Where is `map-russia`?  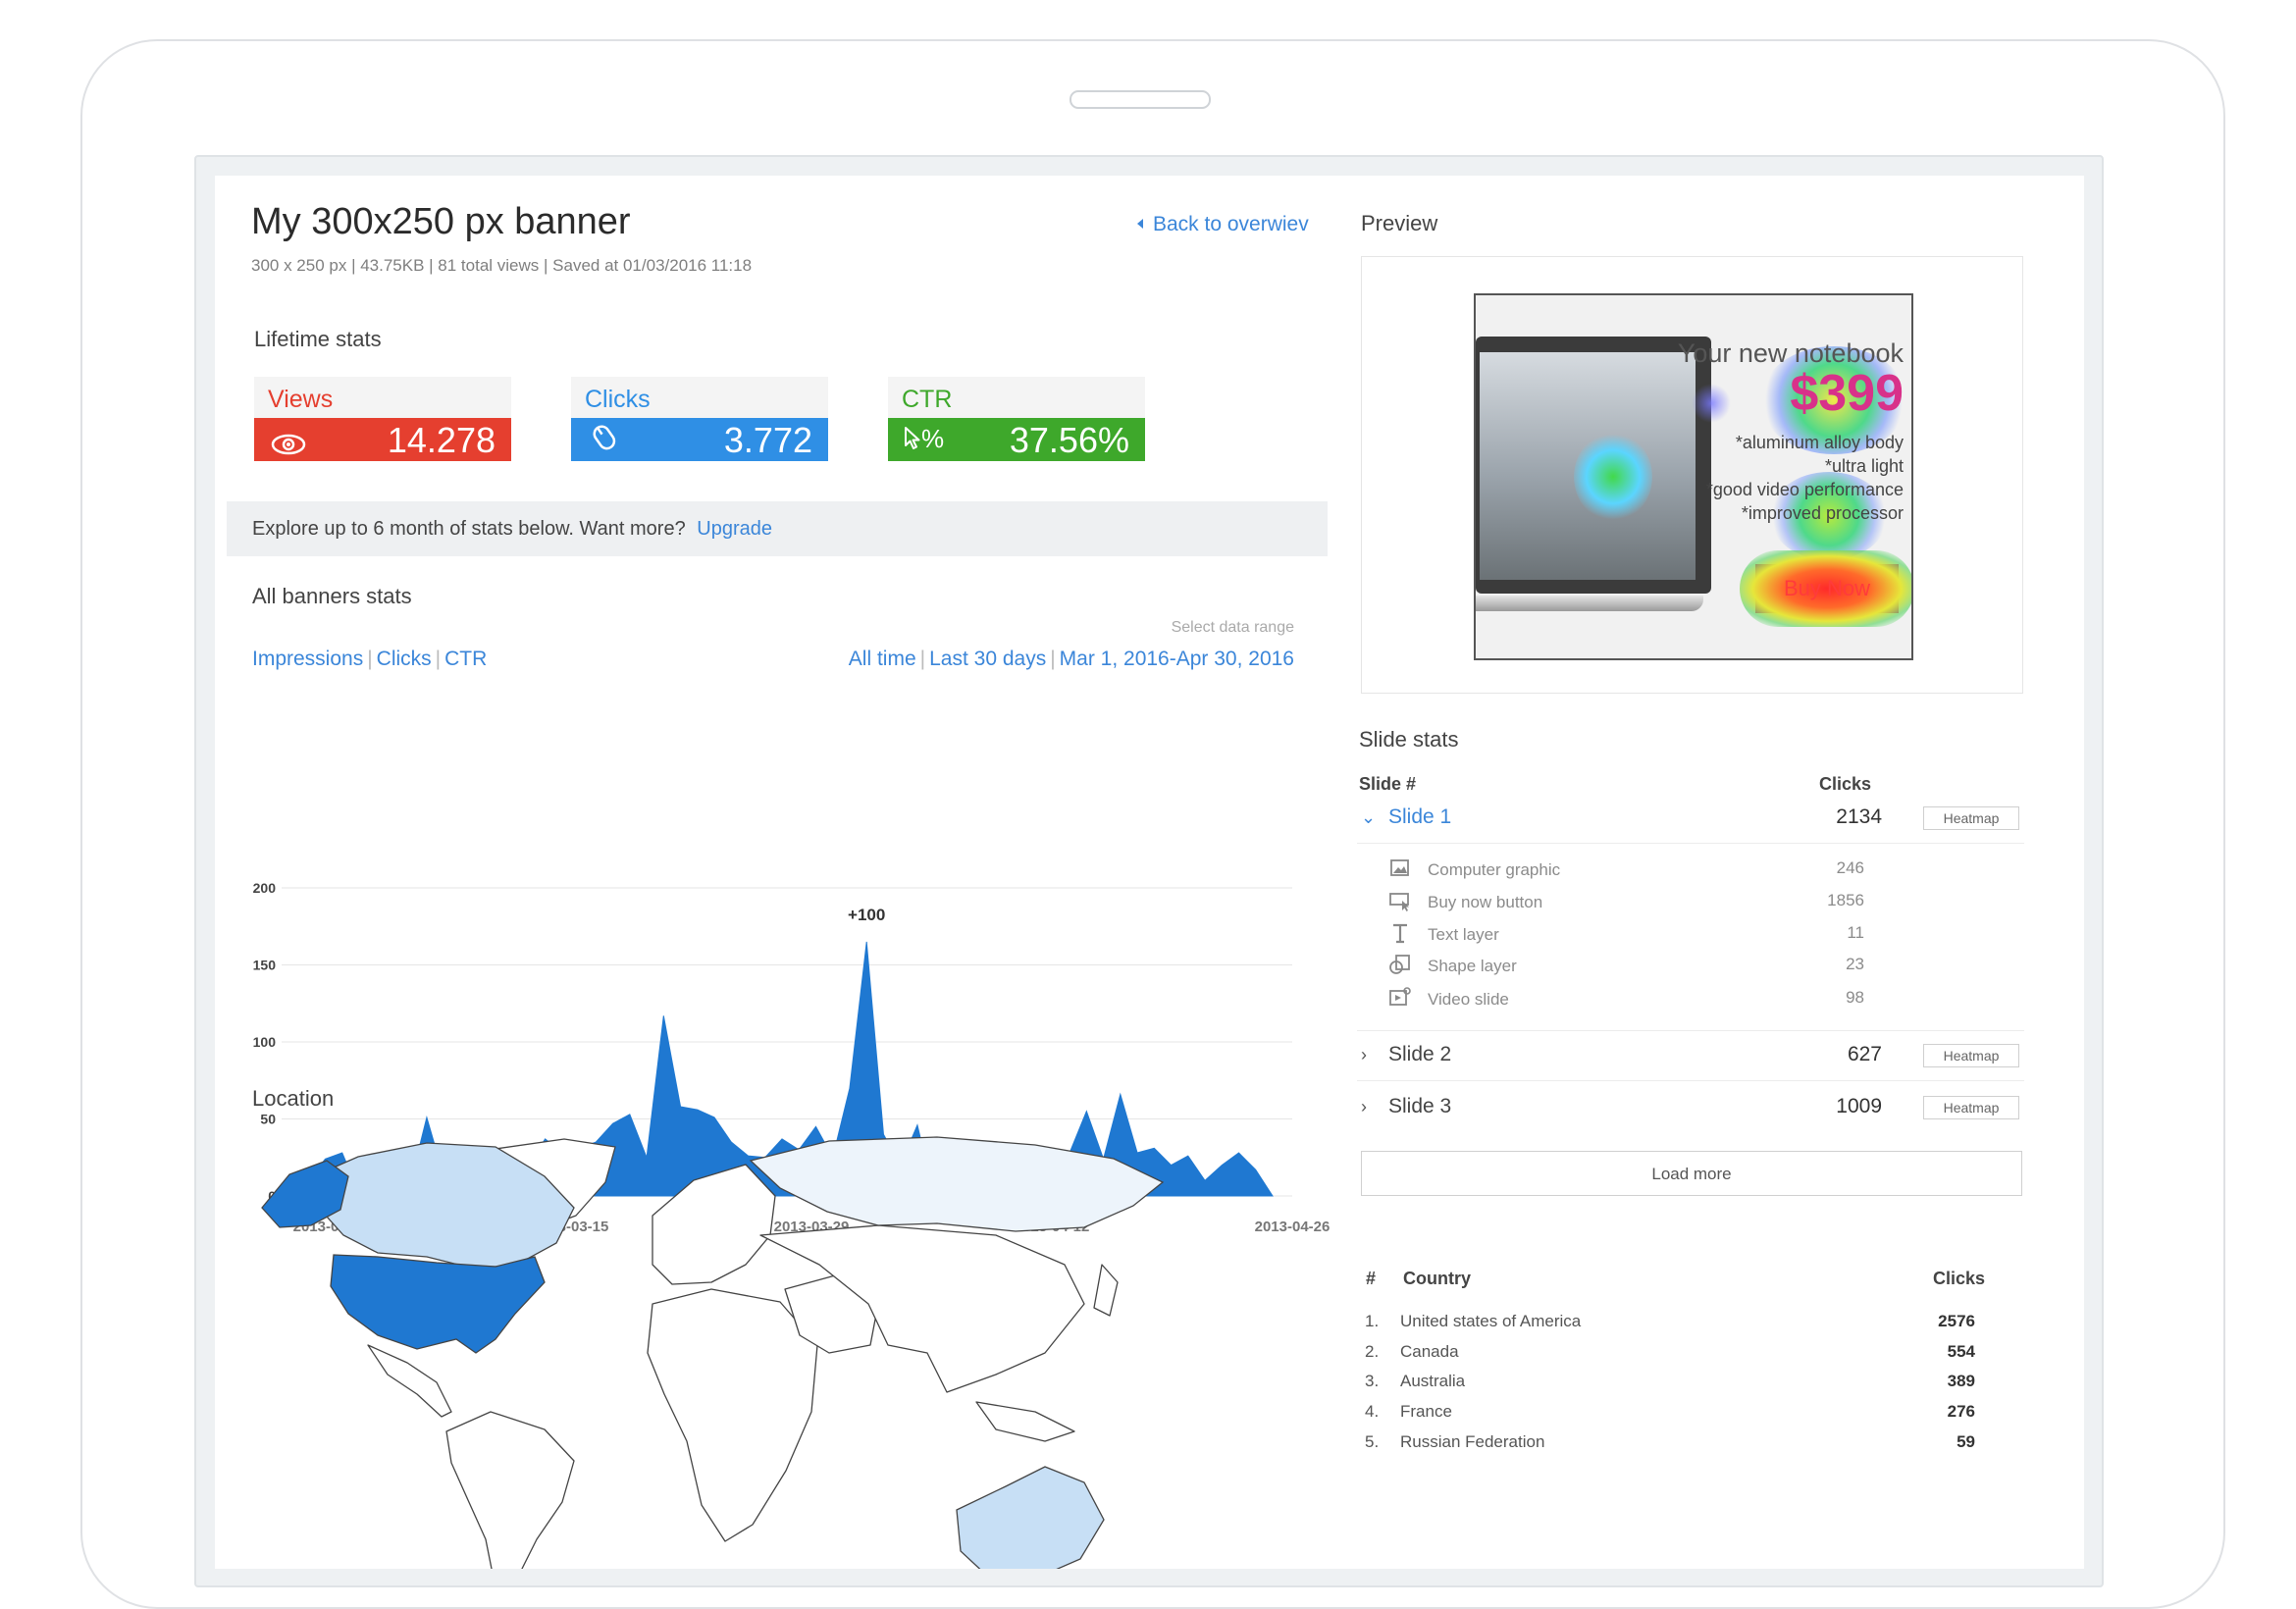
map-russia is located at coordinates (957, 1184).